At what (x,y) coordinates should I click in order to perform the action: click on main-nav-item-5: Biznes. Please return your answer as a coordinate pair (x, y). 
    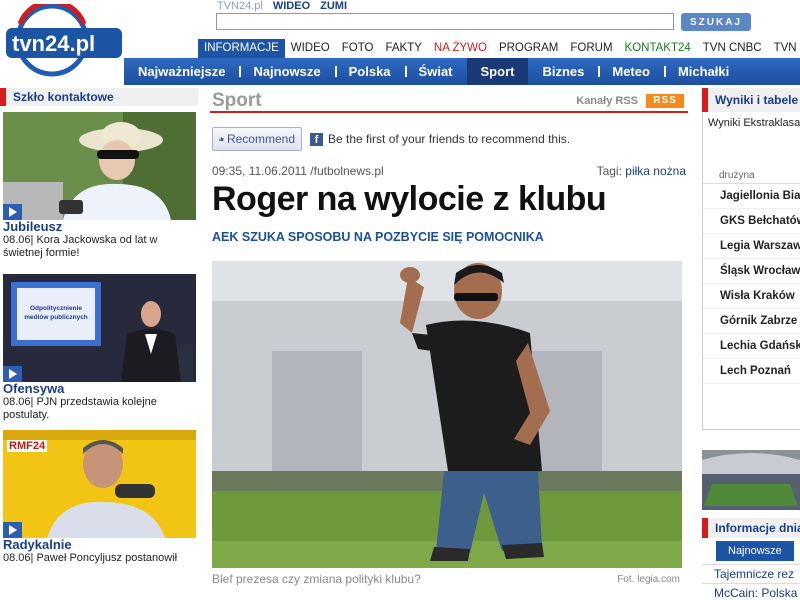
    Looking at the image, I should click on (563, 71).